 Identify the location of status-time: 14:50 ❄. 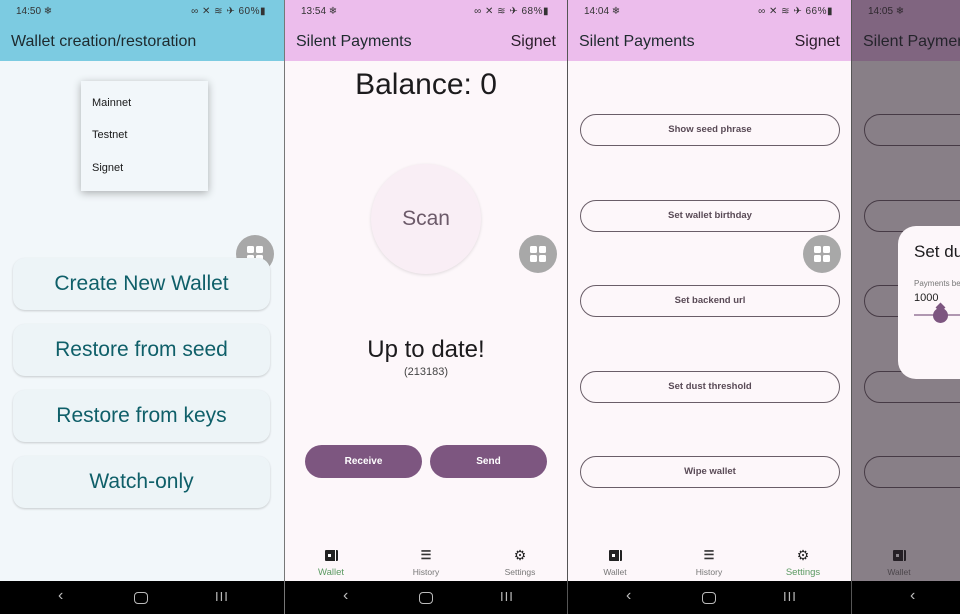
(34, 11).